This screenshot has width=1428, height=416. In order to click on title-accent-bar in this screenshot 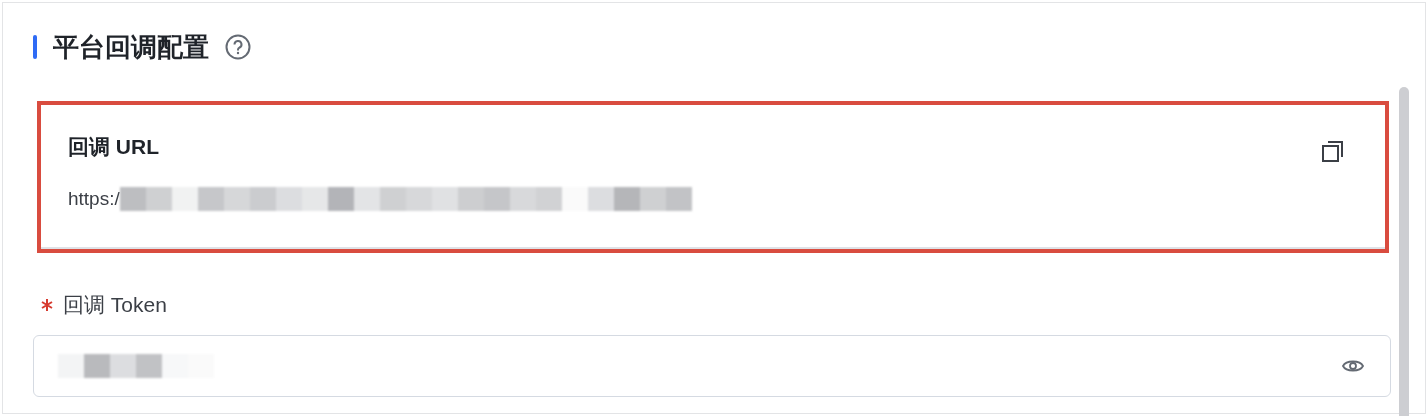, I will do `click(35, 47)`.